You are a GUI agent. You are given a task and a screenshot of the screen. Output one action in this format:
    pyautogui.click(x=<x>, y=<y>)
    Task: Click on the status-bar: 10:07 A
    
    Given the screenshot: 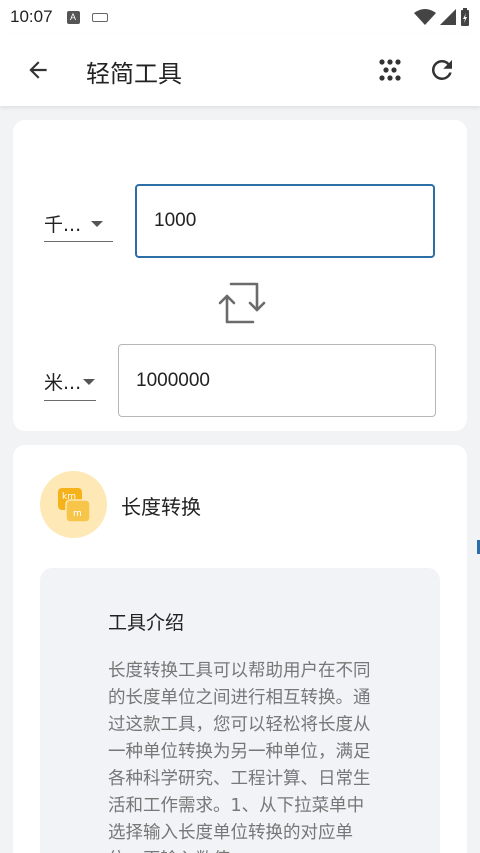 What is the action you would take?
    pyautogui.click(x=240, y=17)
    